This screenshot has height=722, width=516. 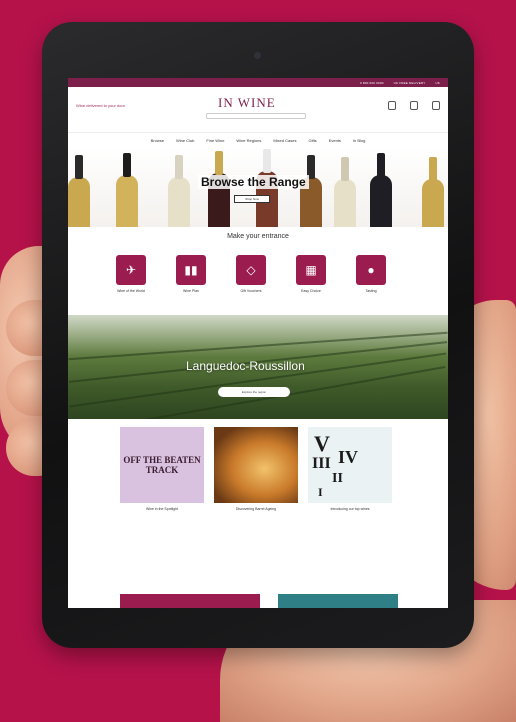 What do you see at coordinates (245, 366) in the screenshot?
I see `region-title: Languedoc-Roussillon` at bounding box center [245, 366].